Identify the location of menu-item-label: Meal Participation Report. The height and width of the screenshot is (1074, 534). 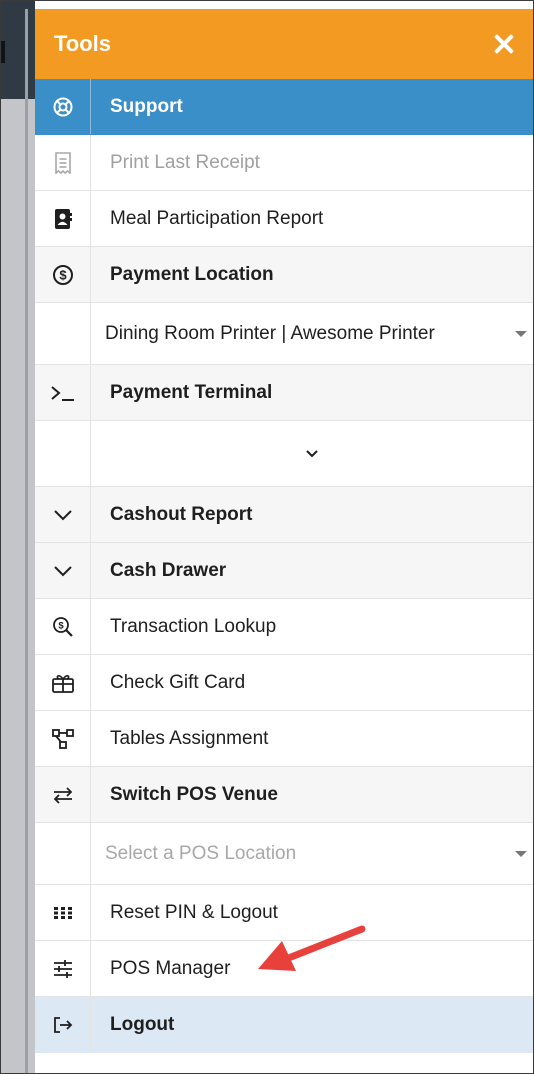
(217, 218).